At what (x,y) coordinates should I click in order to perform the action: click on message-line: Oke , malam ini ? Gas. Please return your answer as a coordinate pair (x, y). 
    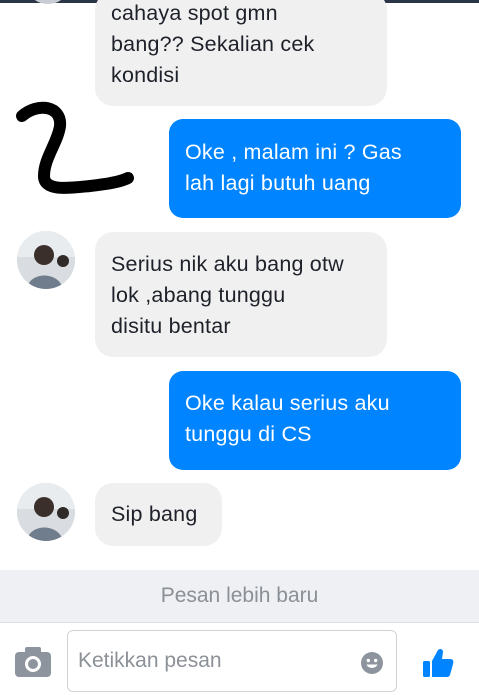
    Looking at the image, I should click on (293, 152).